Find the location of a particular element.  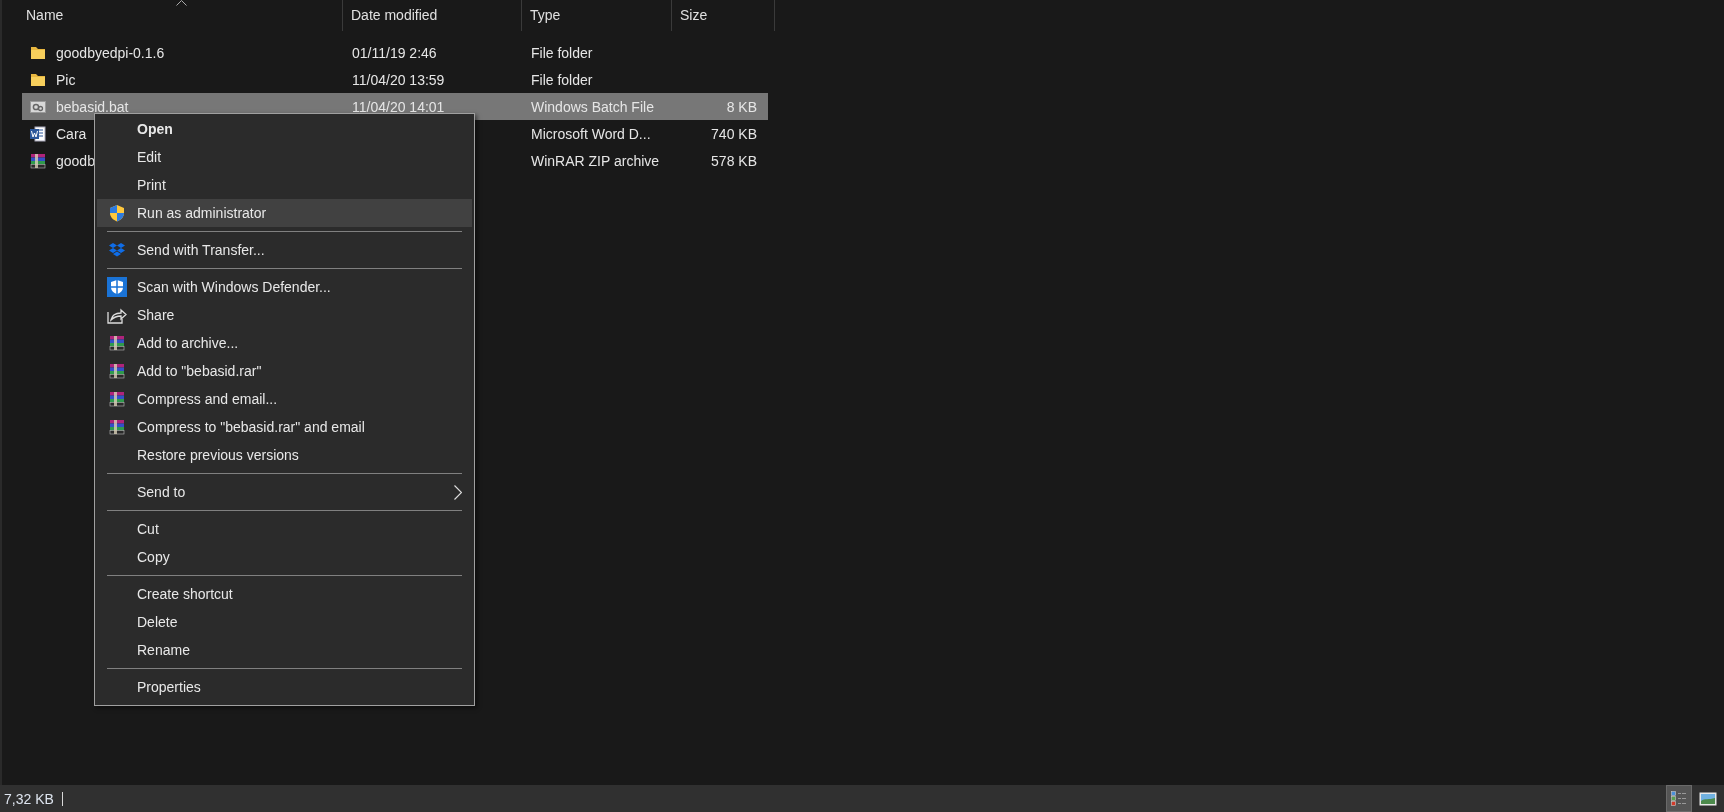

file-type: WinRAR ZIP archive is located at coordinates (595, 160).